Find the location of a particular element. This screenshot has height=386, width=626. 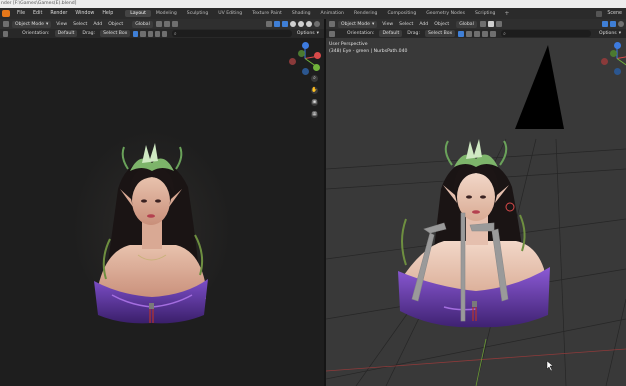

scene-label: Scene is located at coordinates (614, 13).